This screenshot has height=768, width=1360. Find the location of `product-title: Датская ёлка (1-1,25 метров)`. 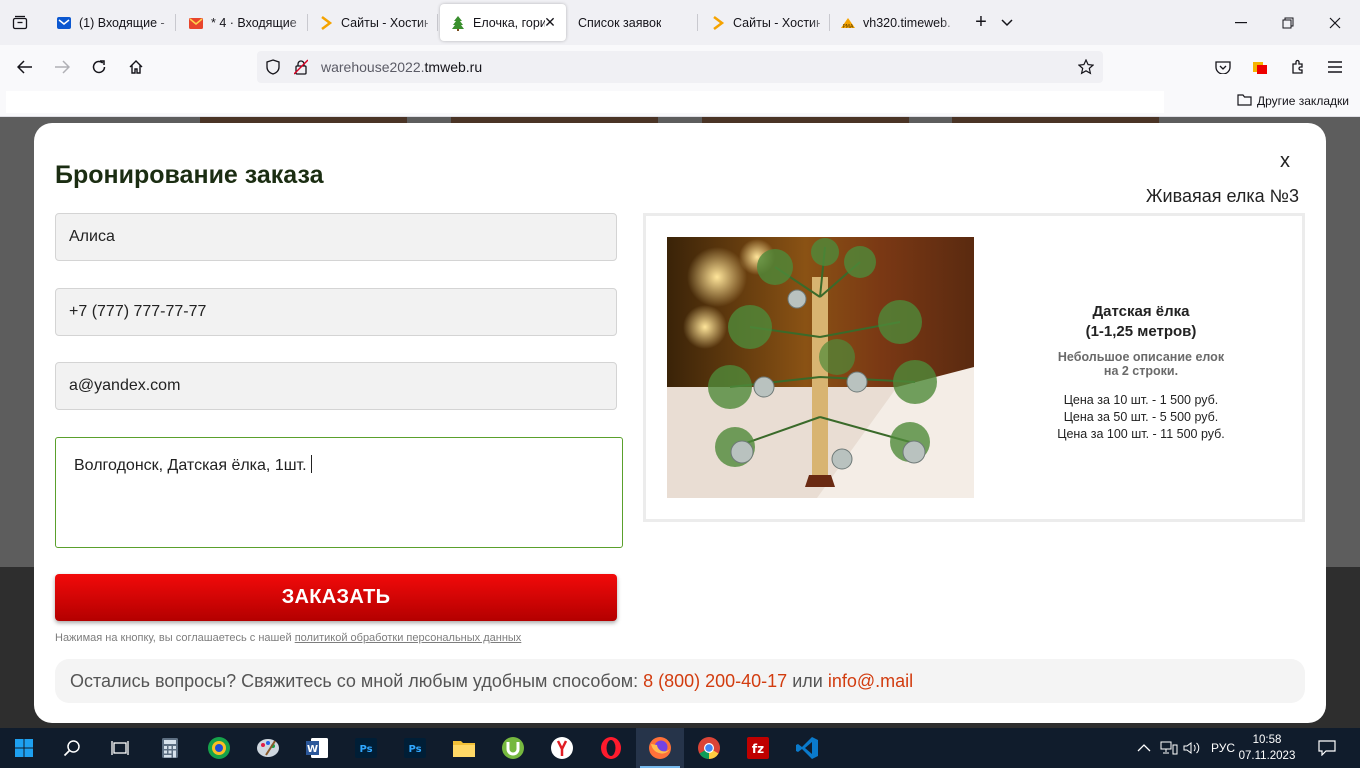

product-title: Датская ёлка (1-1,25 метров) is located at coordinates (1141, 321).